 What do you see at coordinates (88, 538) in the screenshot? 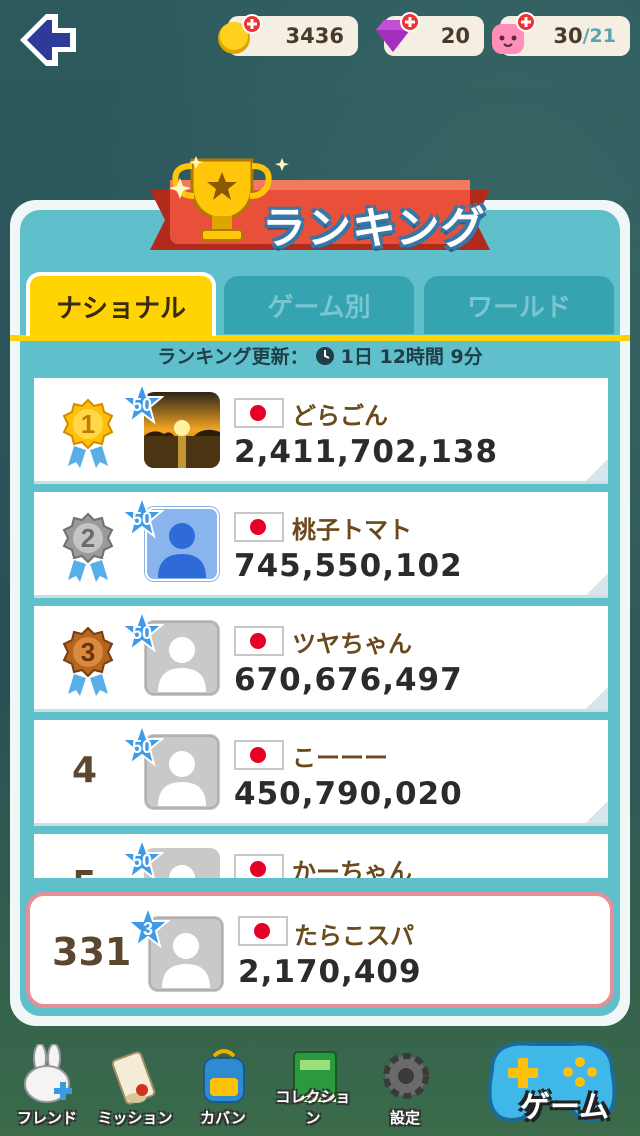
I see `medal-rank-2: 2` at bounding box center [88, 538].